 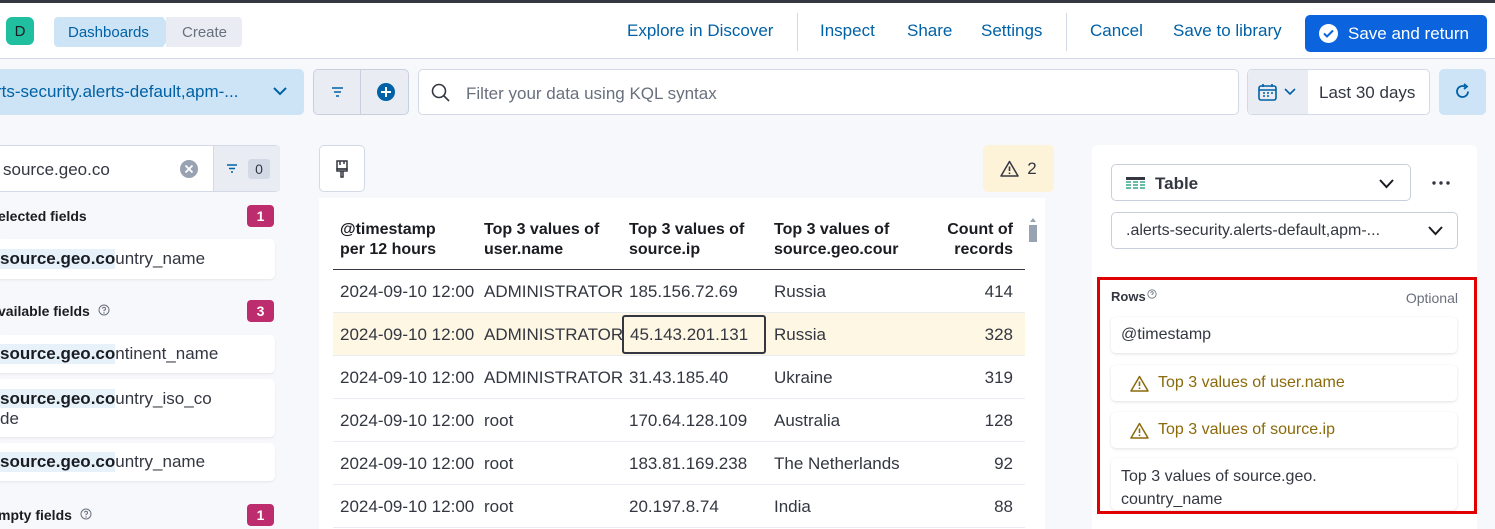 What do you see at coordinates (694, 334) in the screenshot?
I see `table-cell: 45.143.201.131` at bounding box center [694, 334].